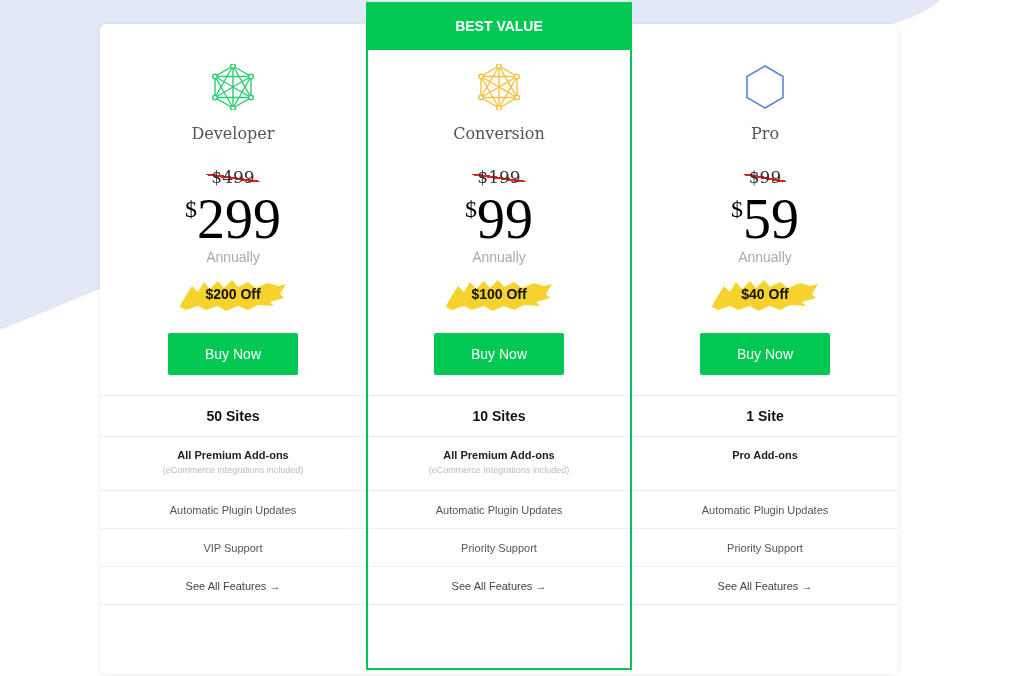 The image size is (1024, 676). I want to click on plan-name: Conversion, so click(499, 133).